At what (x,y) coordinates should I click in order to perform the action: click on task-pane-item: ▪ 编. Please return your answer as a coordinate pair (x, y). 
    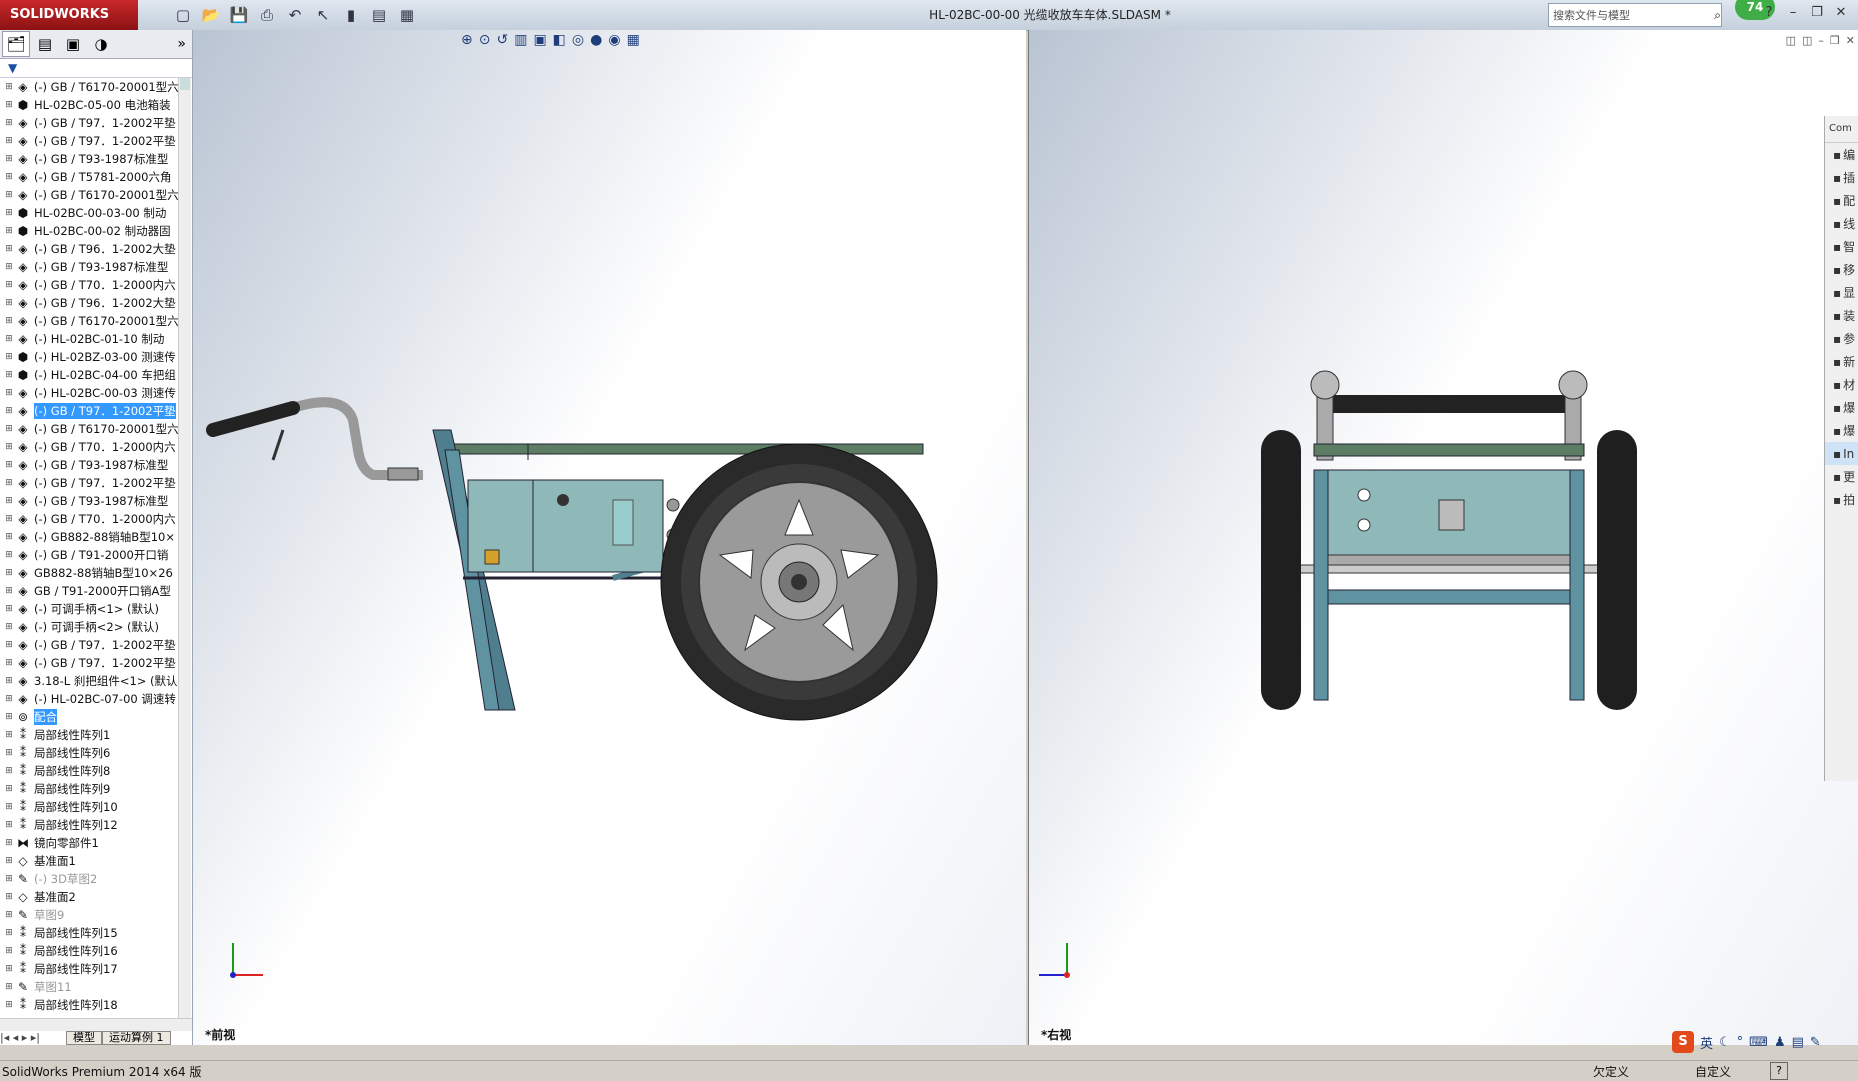
    Looking at the image, I should click on (1841, 154).